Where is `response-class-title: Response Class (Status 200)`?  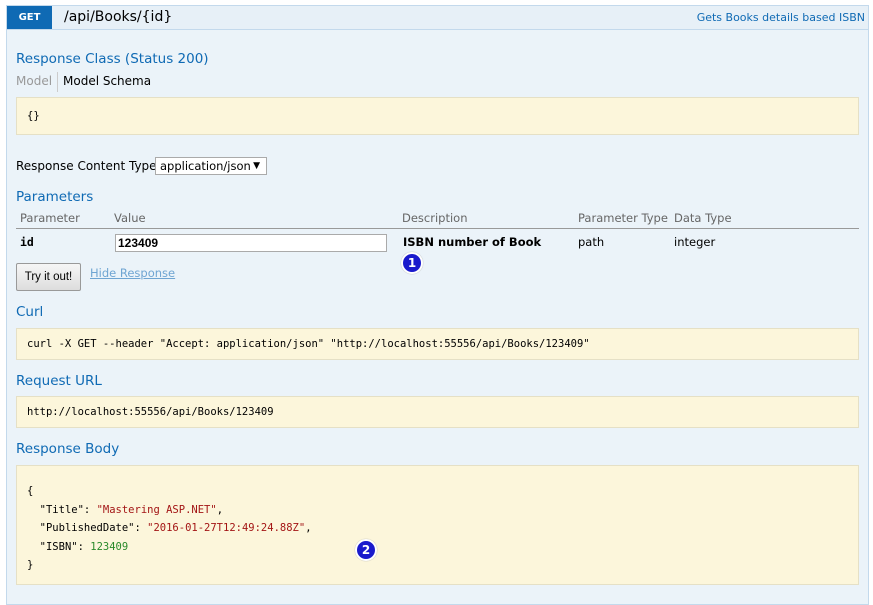 response-class-title: Response Class (Status 200) is located at coordinates (112, 59).